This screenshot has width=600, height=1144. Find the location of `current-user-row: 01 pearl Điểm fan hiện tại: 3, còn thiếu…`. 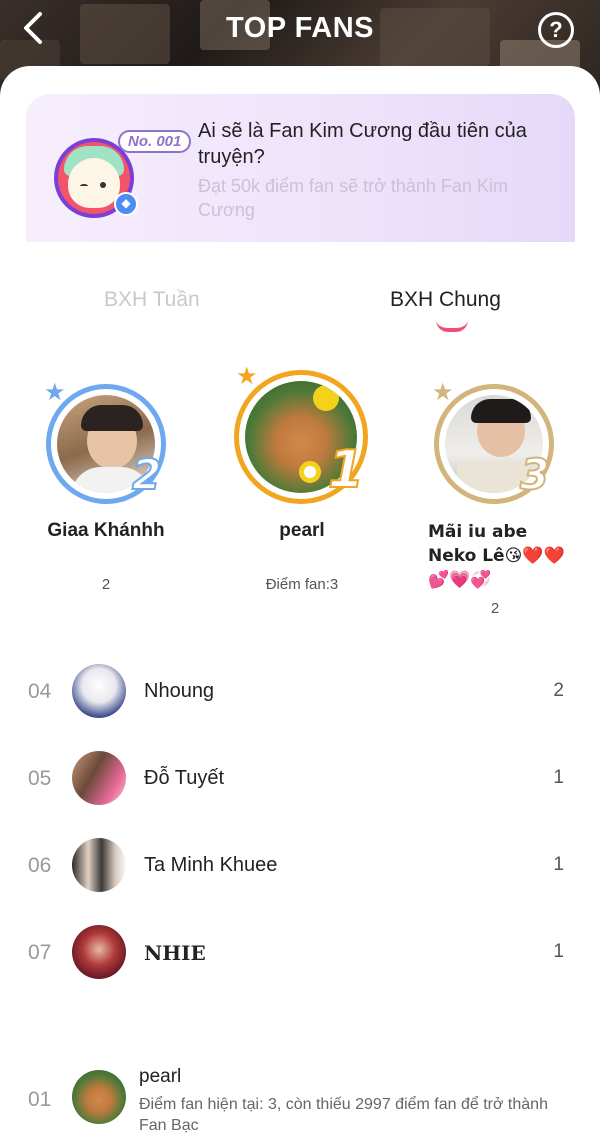

current-user-row: 01 pearl Điểm fan hiện tại: 3, còn thiếu… is located at coordinates (300, 1101).